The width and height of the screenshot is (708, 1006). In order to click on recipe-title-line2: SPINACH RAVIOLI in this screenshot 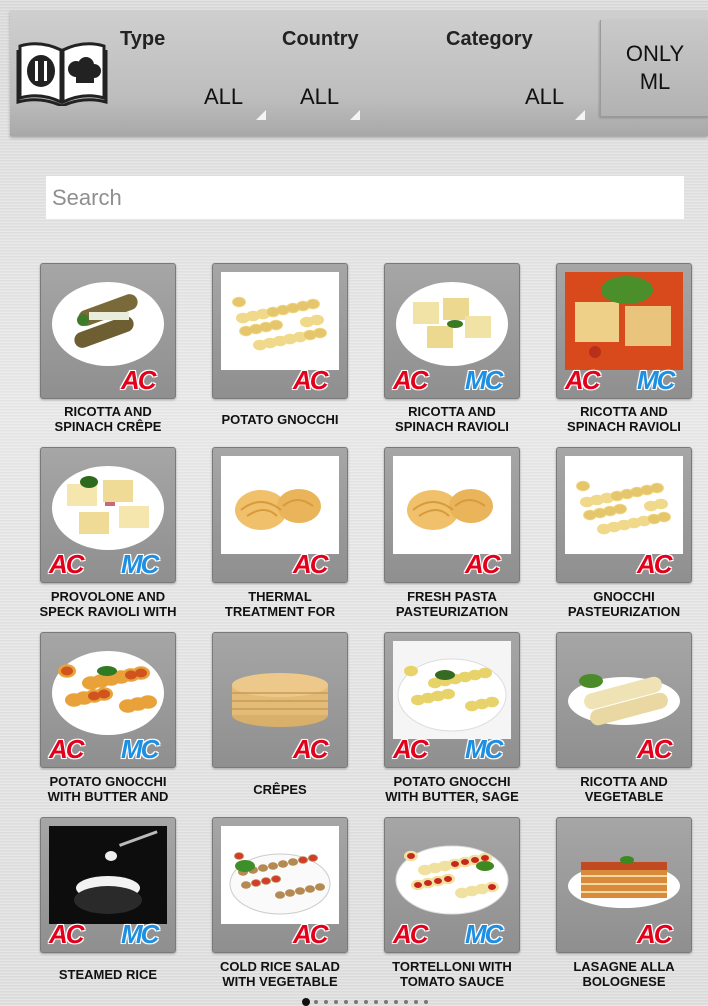, I will do `click(624, 426)`.